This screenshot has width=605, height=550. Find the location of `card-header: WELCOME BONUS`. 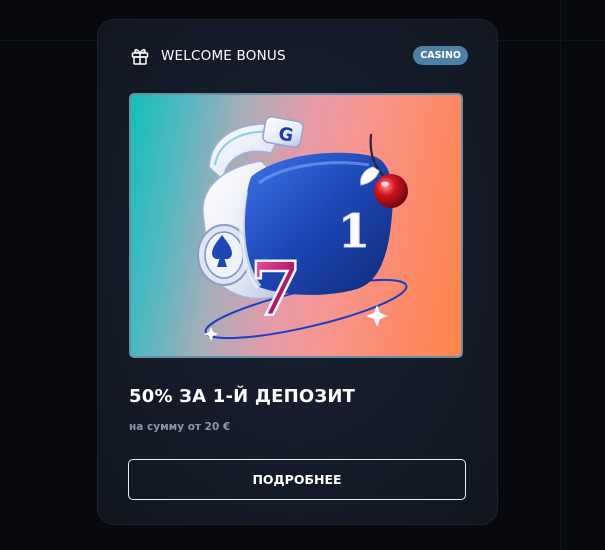

card-header: WELCOME BONUS is located at coordinates (208, 56).